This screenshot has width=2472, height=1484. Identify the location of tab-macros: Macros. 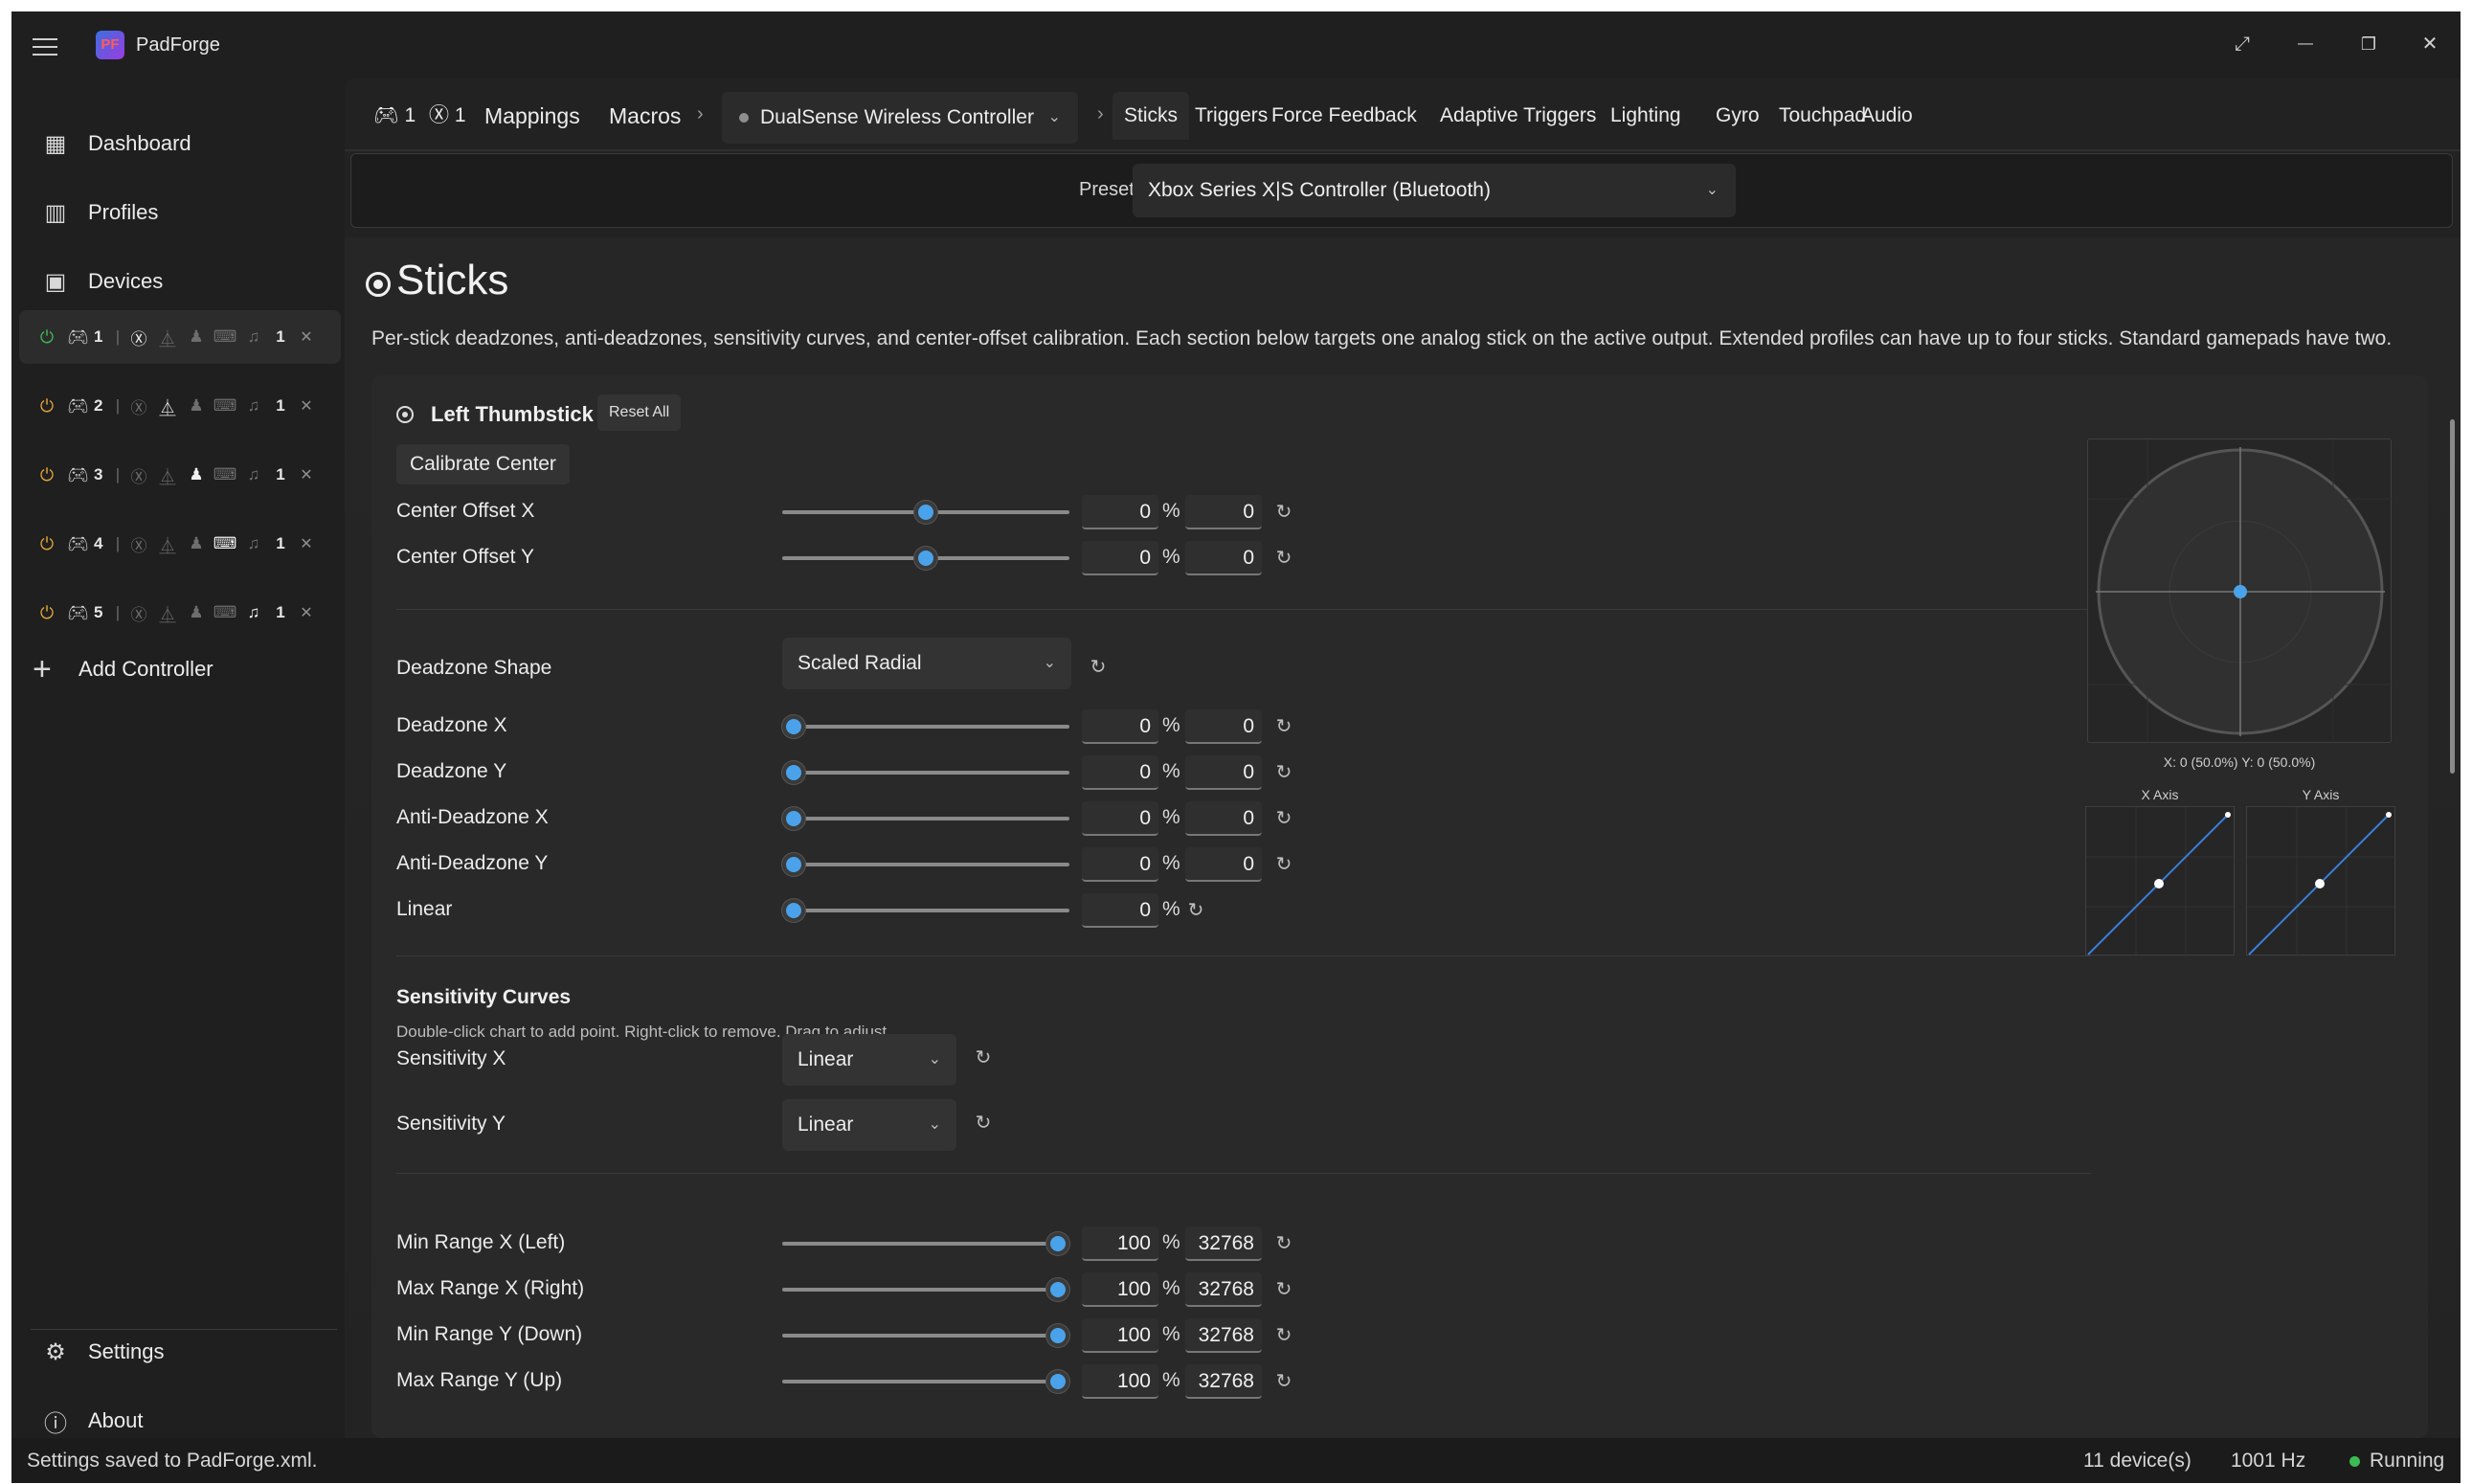
(645, 116).